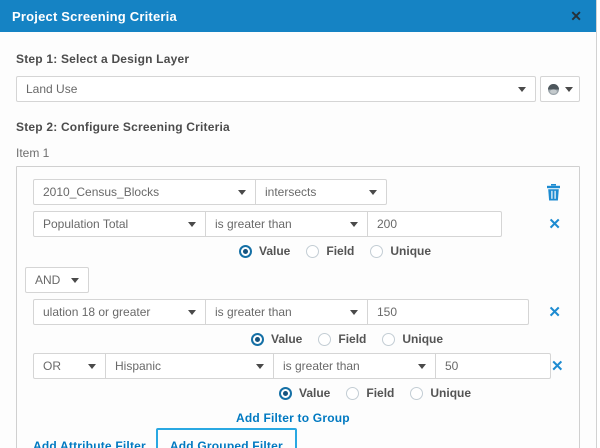  Describe the element at coordinates (70, 366) in the screenshot. I see `filter3-logic-select: OR` at that location.